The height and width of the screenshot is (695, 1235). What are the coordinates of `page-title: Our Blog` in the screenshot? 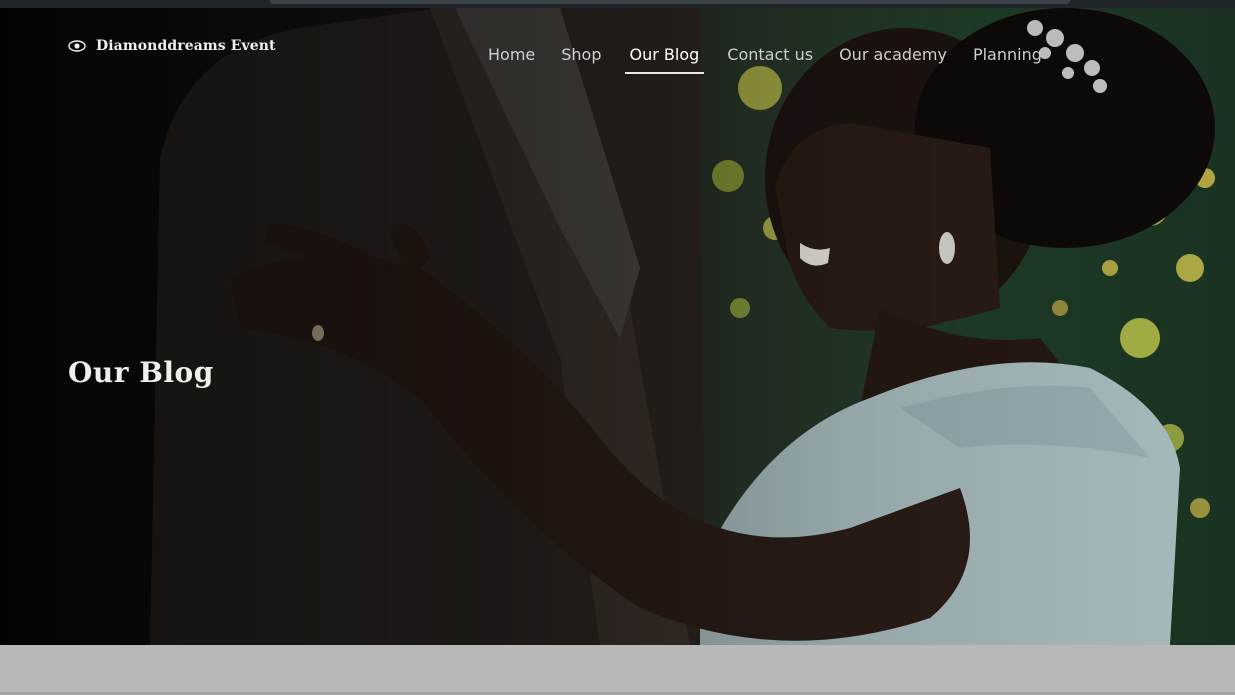 It's located at (141, 372).